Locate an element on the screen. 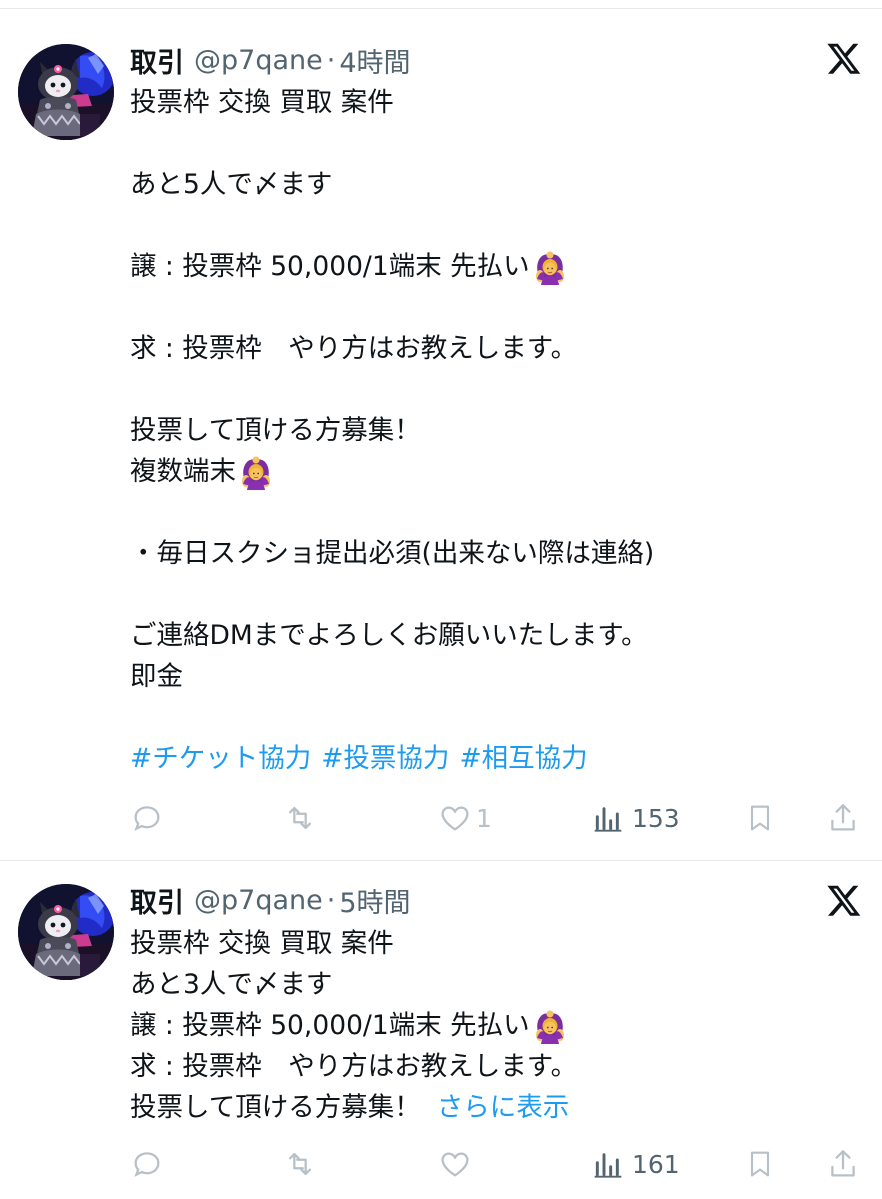 The height and width of the screenshot is (1199, 882). tweet-line-text: 複数端末 is located at coordinates (183, 471).